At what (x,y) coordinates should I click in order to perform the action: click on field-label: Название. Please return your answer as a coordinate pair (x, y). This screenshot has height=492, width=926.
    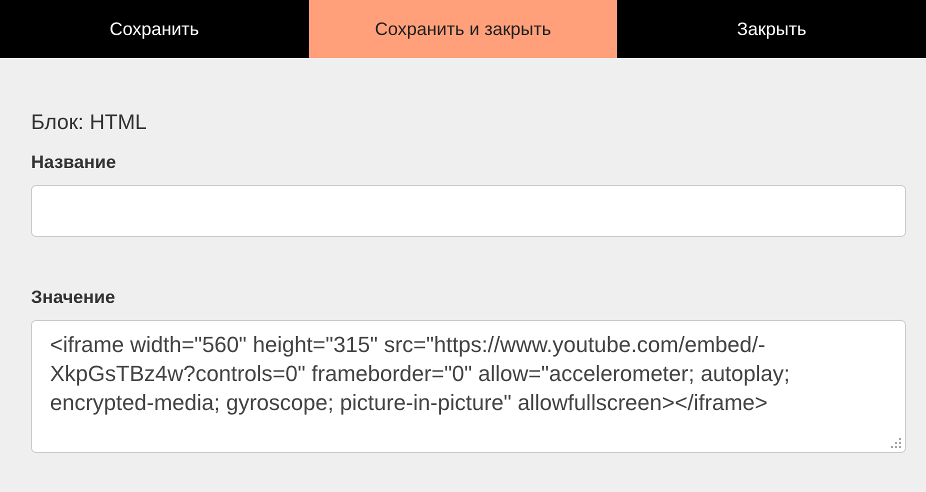
    Looking at the image, I should click on (73, 162).